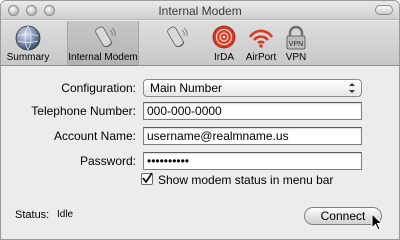  I want to click on toolbar-item-vpn: VPN VPN, so click(296, 43).